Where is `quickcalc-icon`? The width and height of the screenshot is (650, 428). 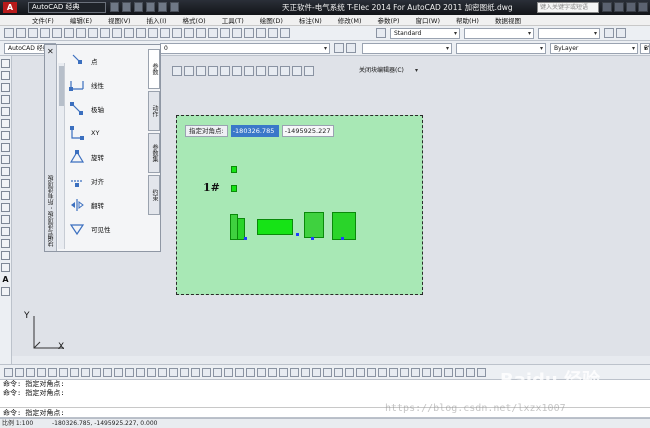 quickcalc-icon is located at coordinates (273, 33).